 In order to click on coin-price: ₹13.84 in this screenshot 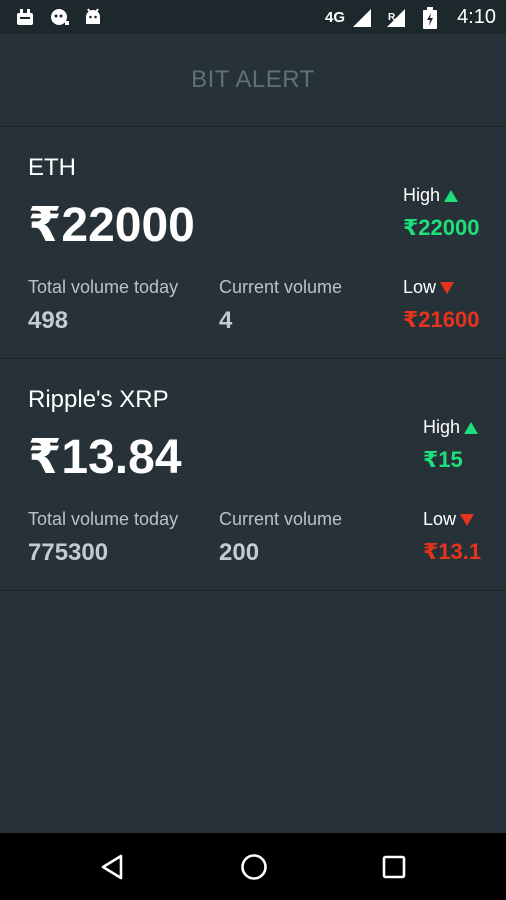, I will do `click(105, 457)`.